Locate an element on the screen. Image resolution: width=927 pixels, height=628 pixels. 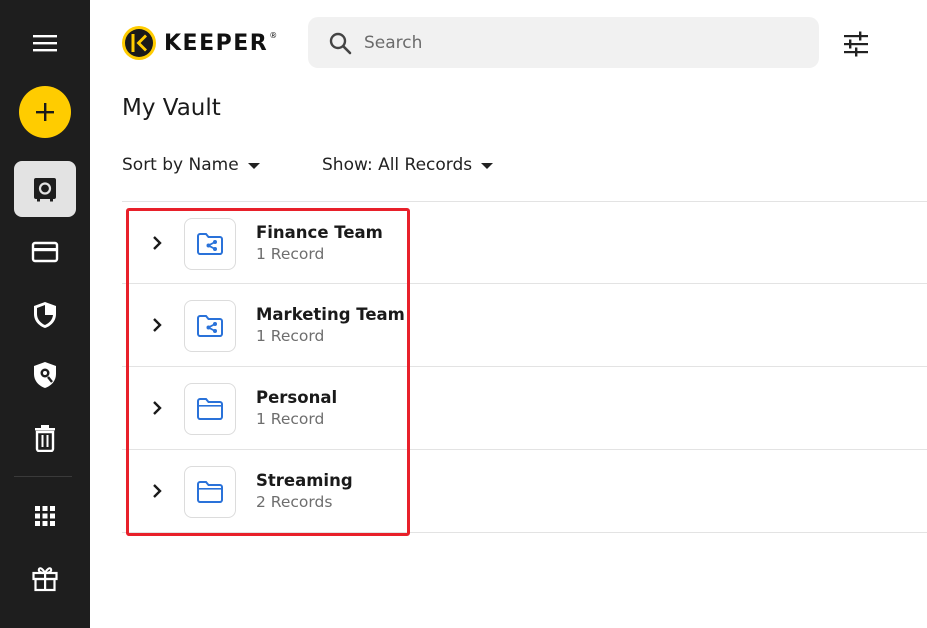
sidebar-item-apps is located at coordinates (45, 516).